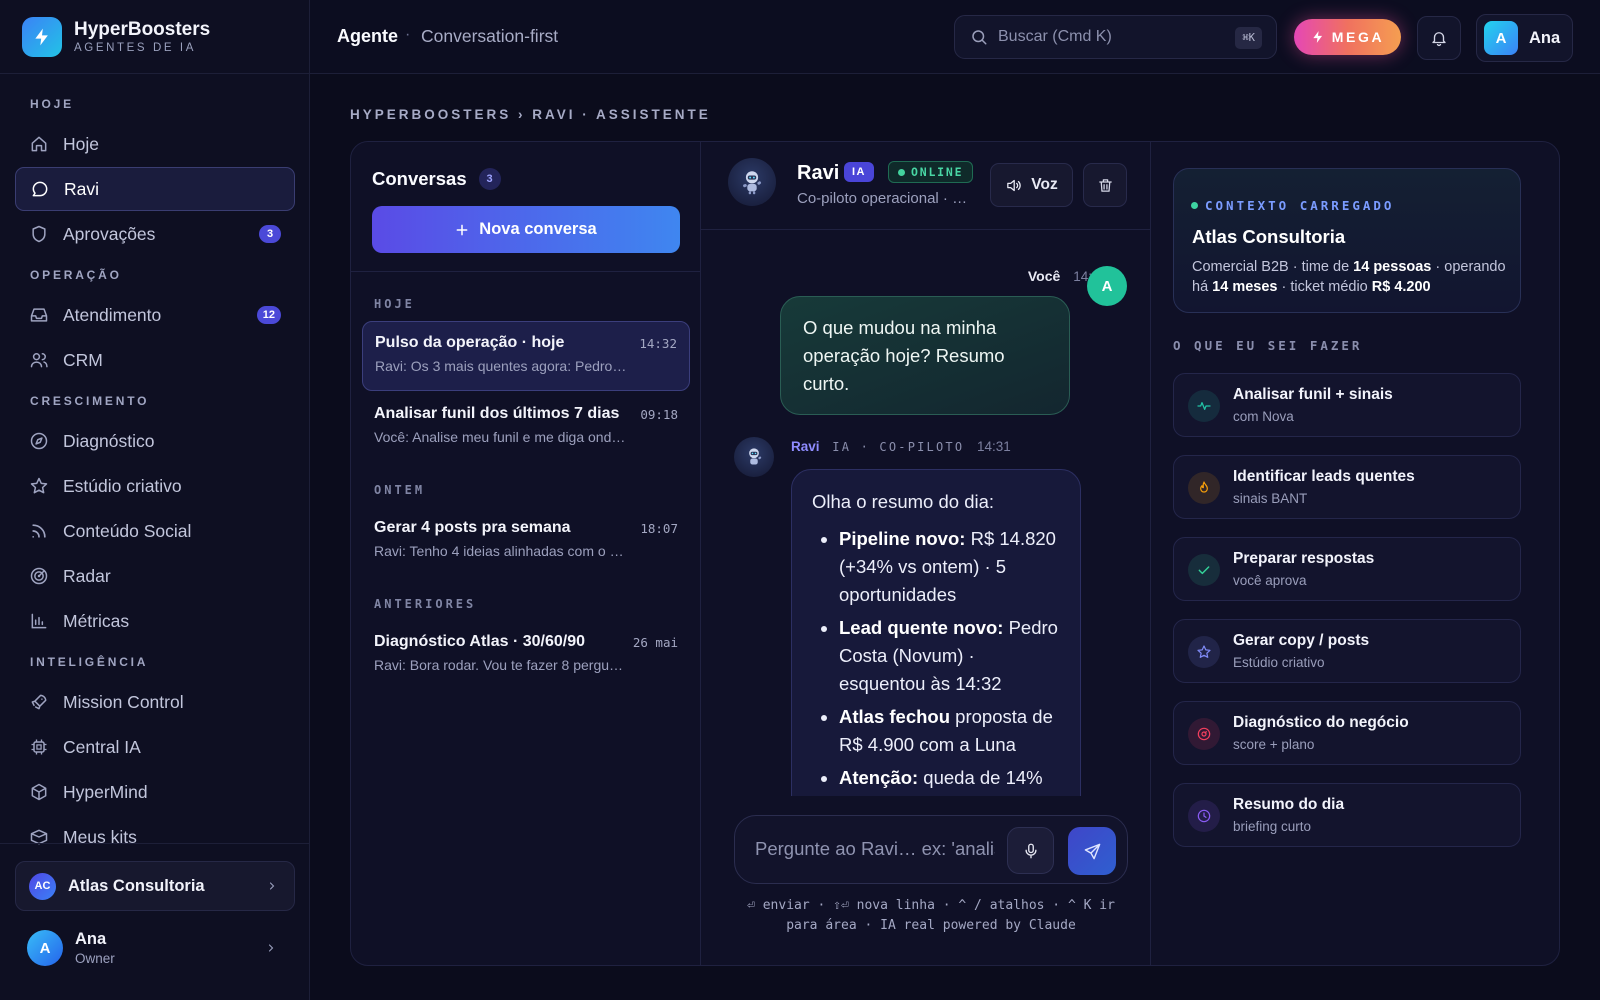 The height and width of the screenshot is (1000, 1600). I want to click on compass-icon, so click(39, 441).